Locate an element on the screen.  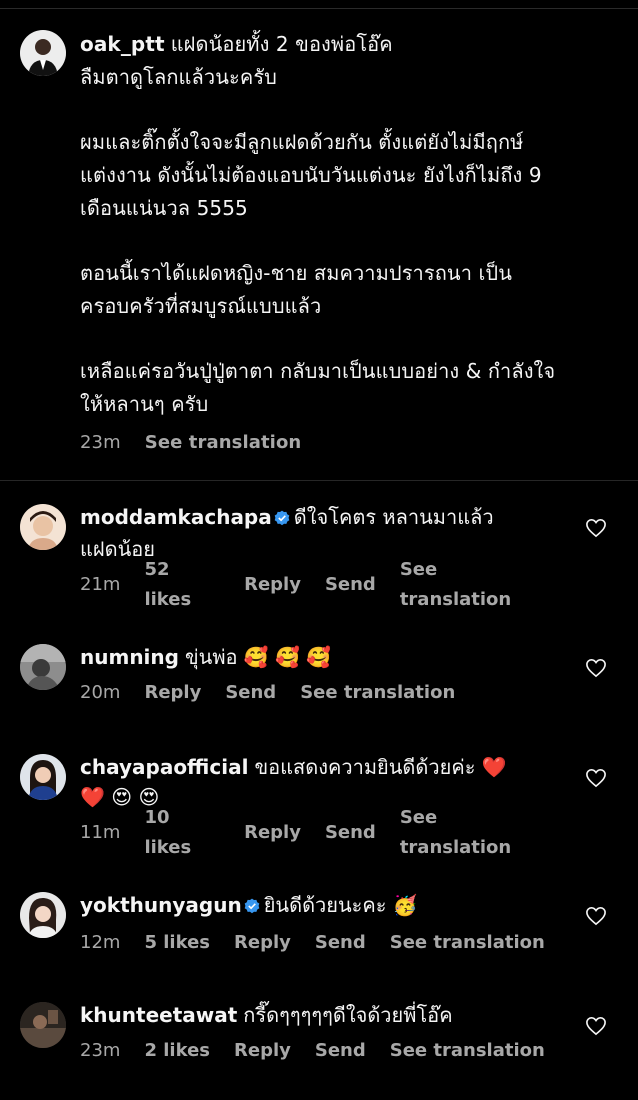
comment-time: 11m is located at coordinates (100, 832).